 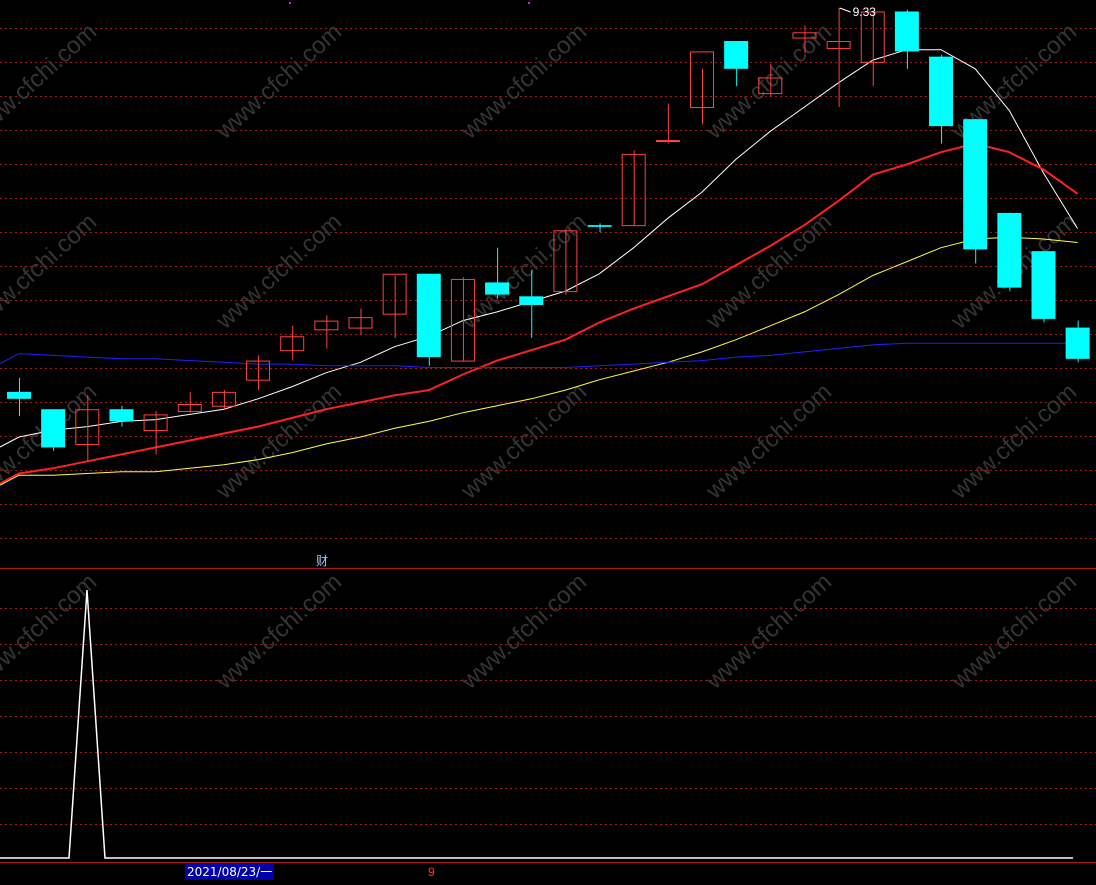 I want to click on peak-pointer, so click(x=845, y=10).